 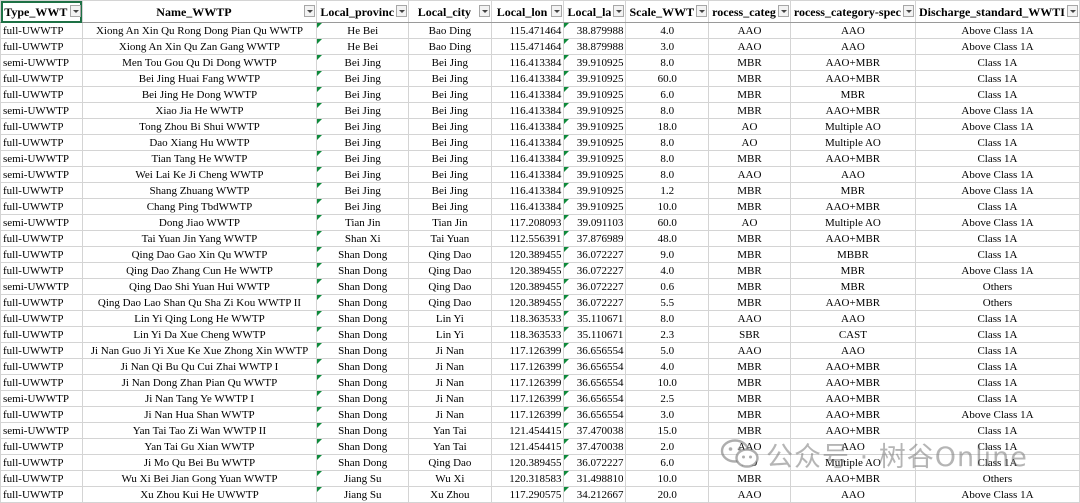 I want to click on table-cell: 5.5, so click(x=667, y=302).